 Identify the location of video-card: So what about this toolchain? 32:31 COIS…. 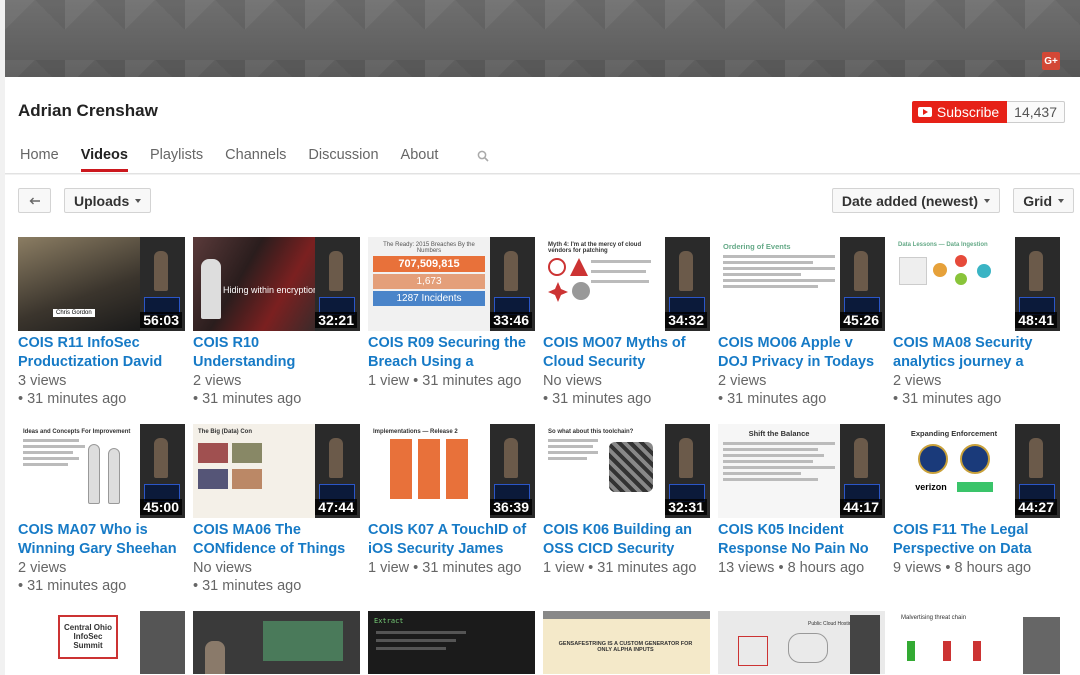
(626, 500).